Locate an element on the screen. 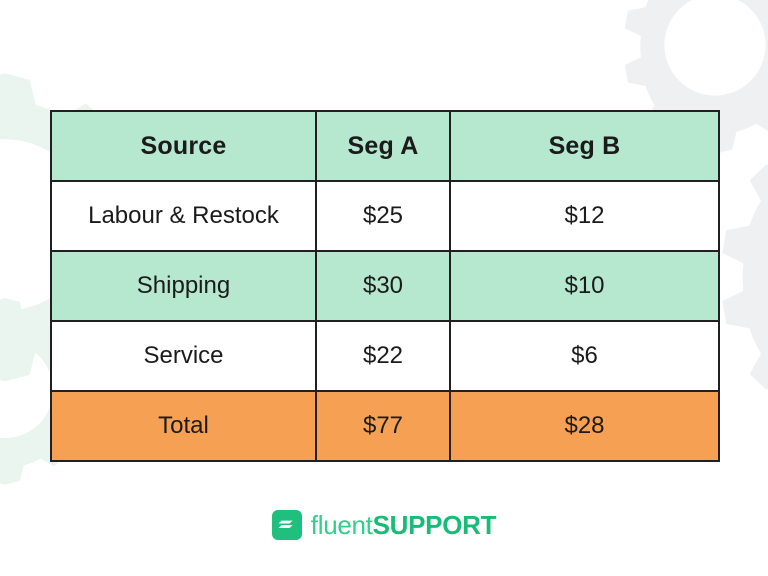  cell-seg-a-total: $77 is located at coordinates (383, 426).